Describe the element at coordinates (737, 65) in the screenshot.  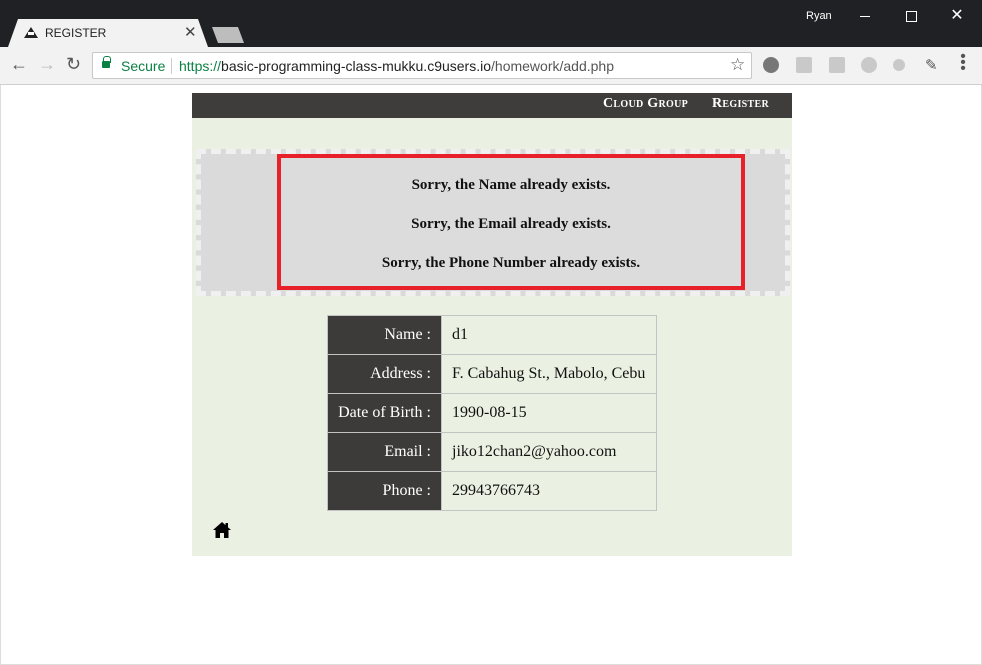
I see `bookmark-star-icon: ☆` at that location.